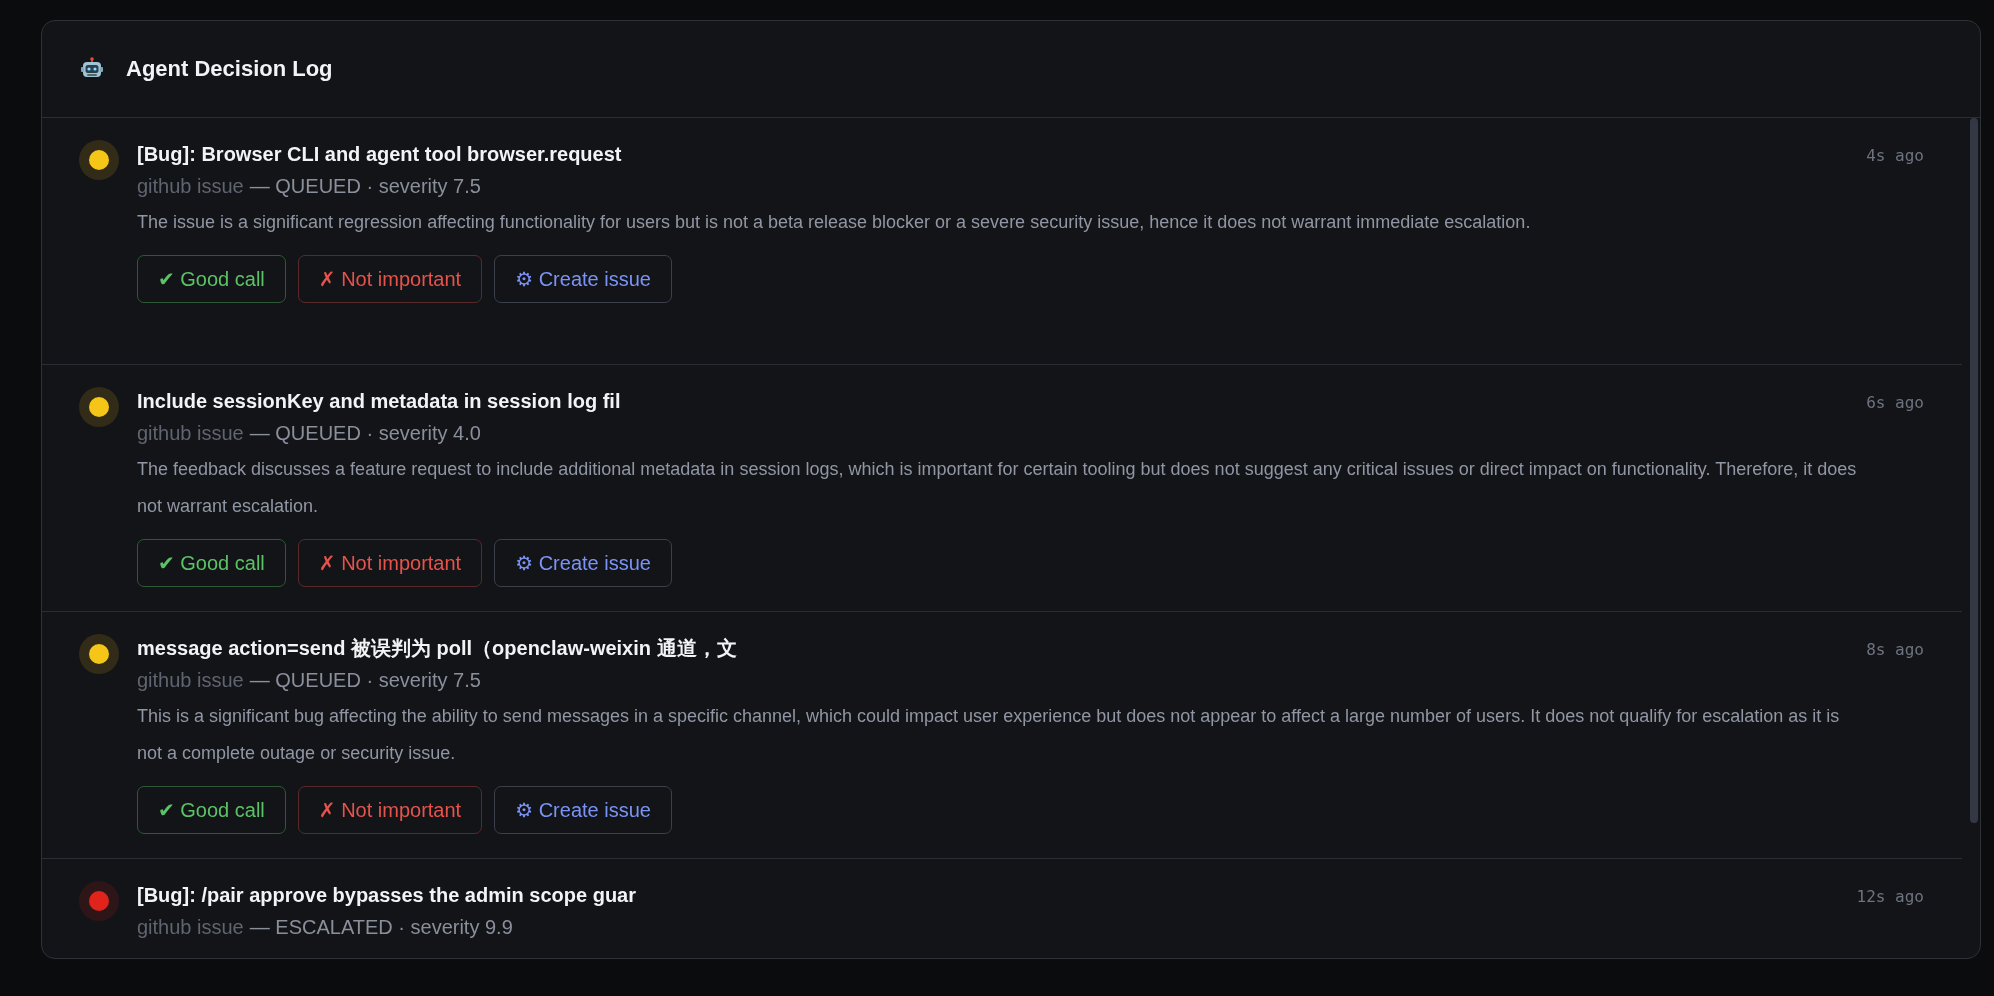  What do you see at coordinates (989, 735) in the screenshot?
I see `entry-description: This is a significant bug affecting the ability to send messages in a specific channel, which could impact user experience but does not appear to affect a large number of users. It does not qualify for escalation as it is not a complete outage or security issue.` at bounding box center [989, 735].